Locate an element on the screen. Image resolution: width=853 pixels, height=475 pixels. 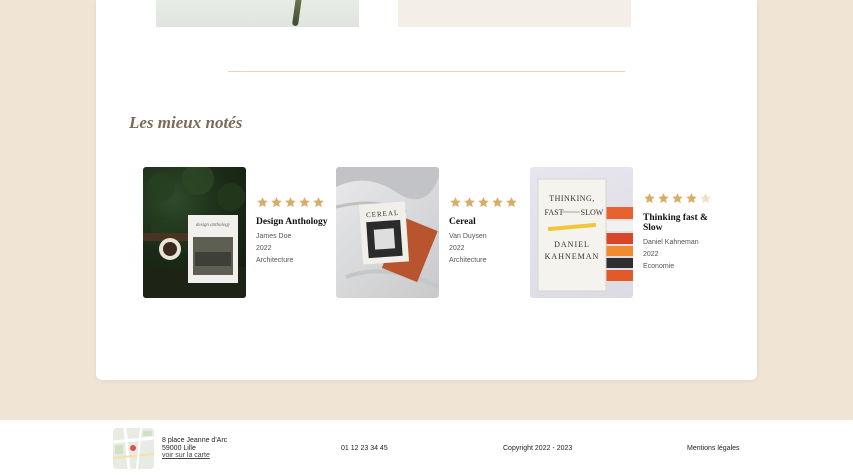
plant-photo is located at coordinates (257, 13).